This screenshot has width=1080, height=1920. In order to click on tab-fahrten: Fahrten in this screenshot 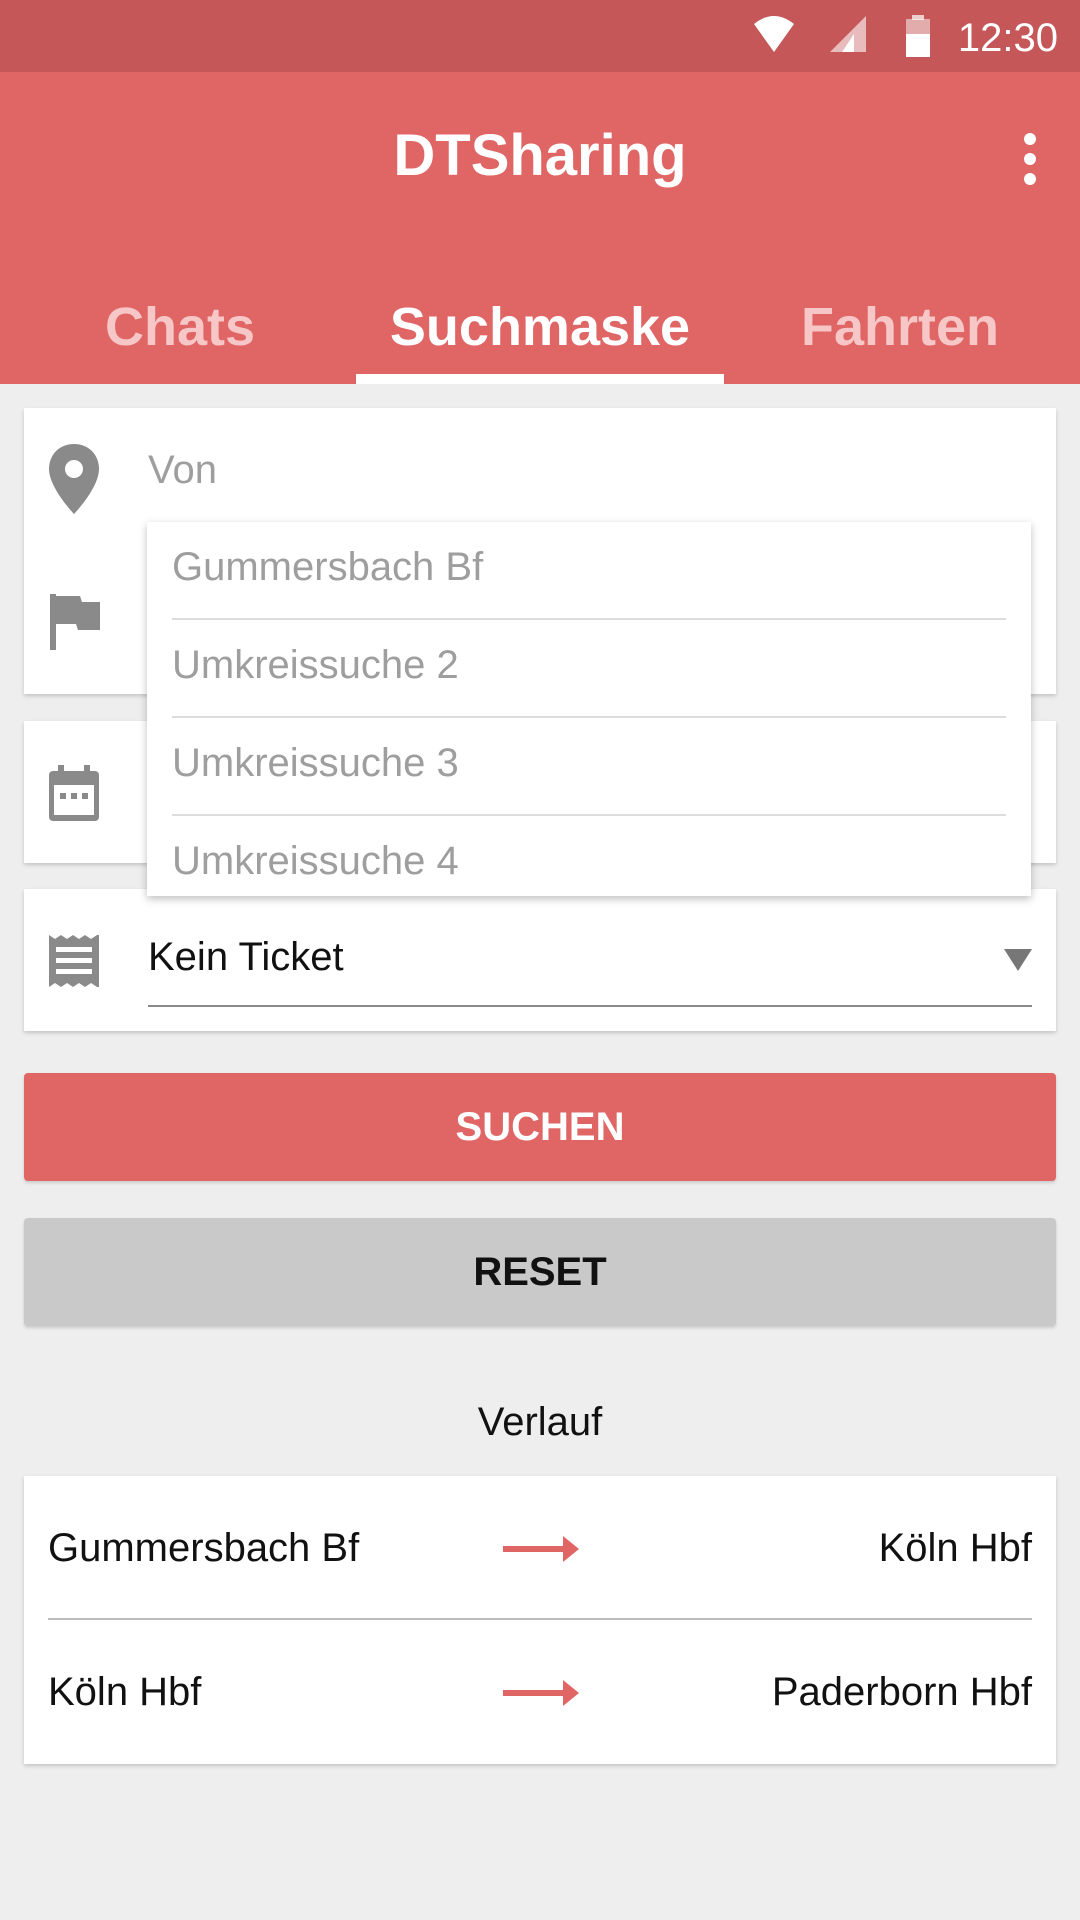, I will do `click(900, 327)`.